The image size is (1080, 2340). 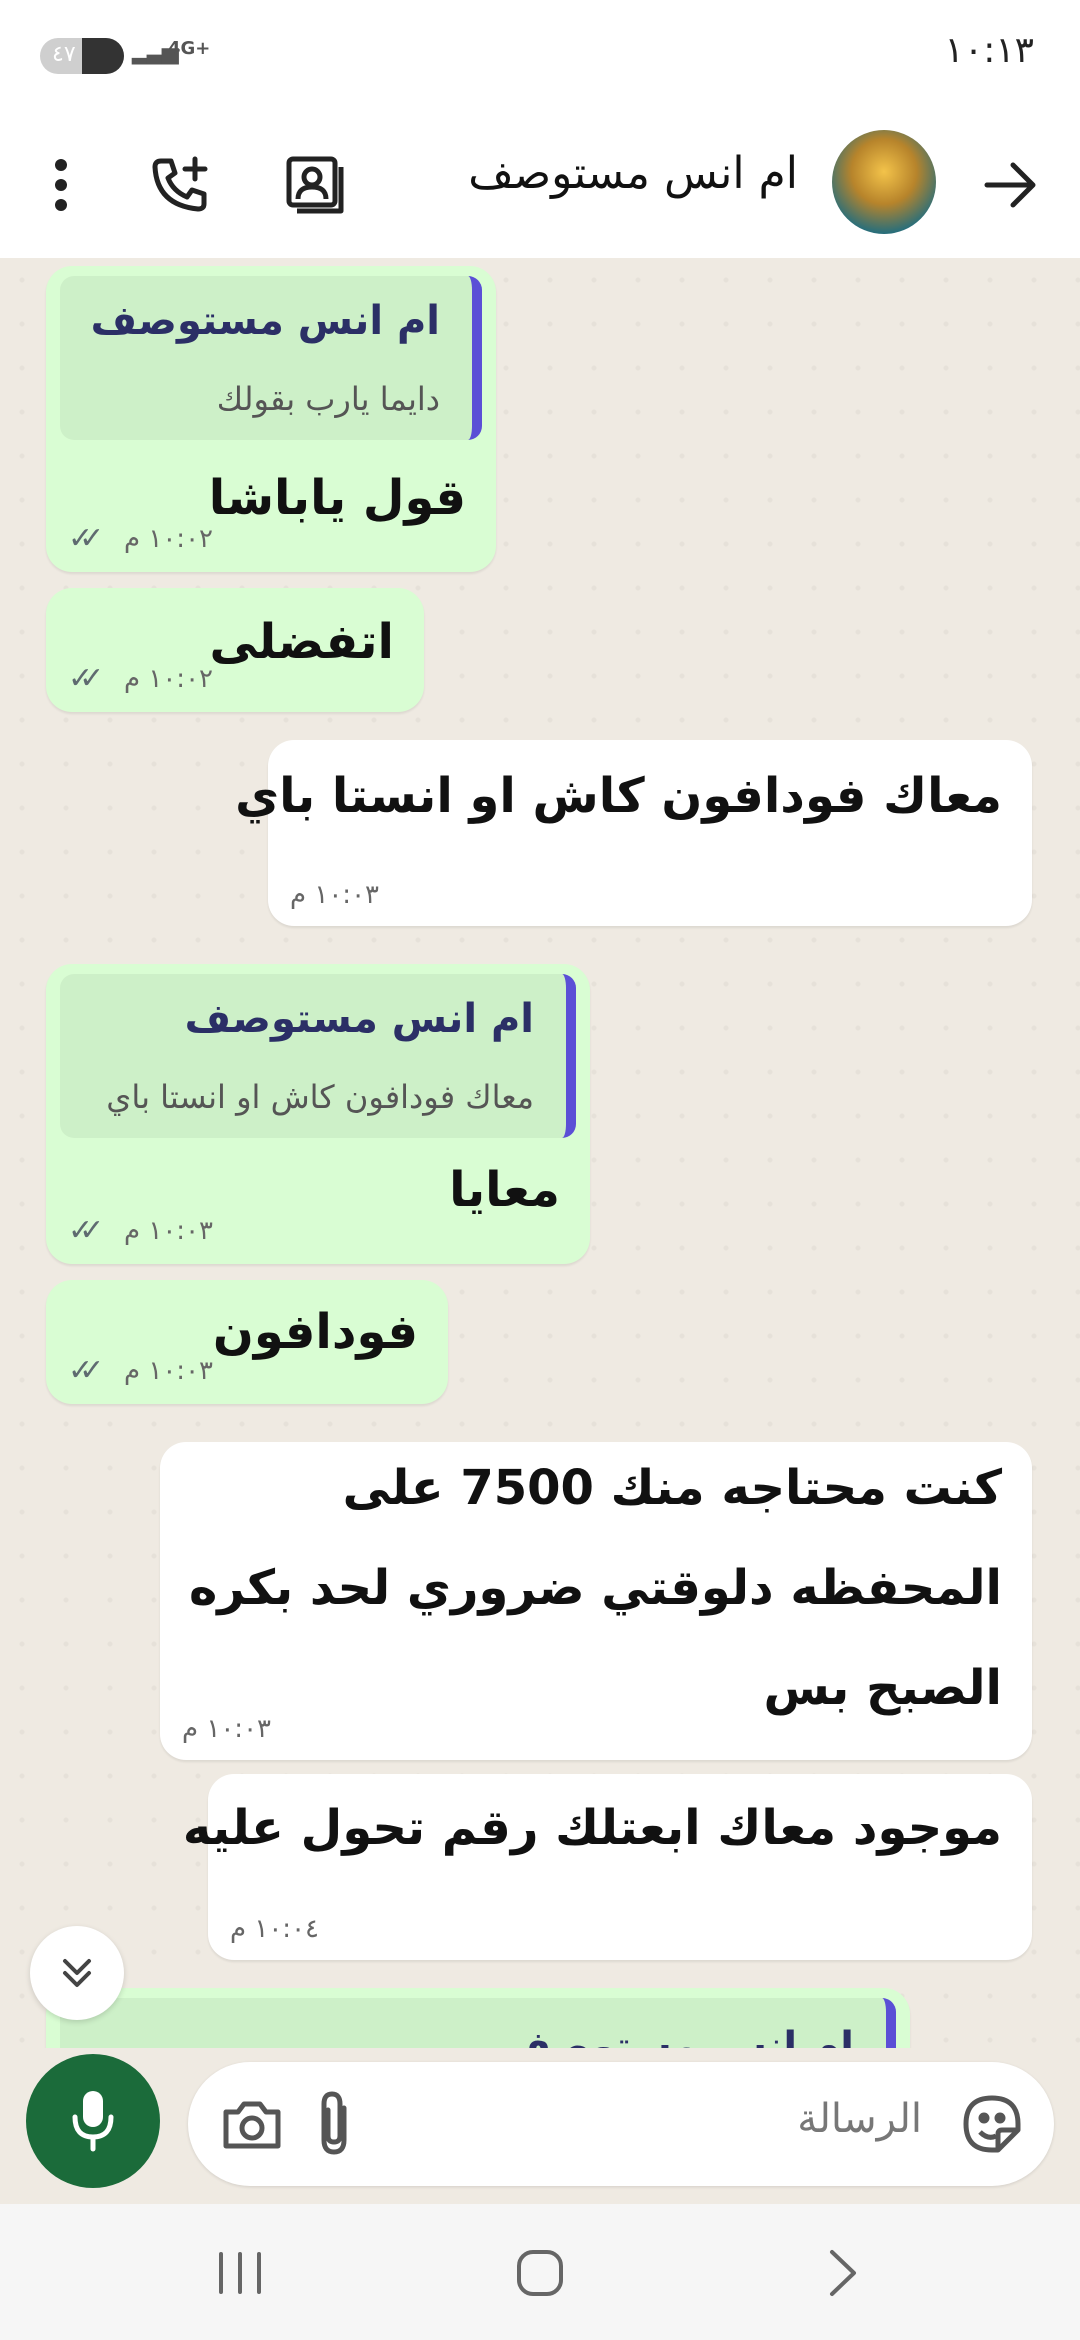 I want to click on status-bar: ٤٧ ▂▃▅ 4G+ ١٠:١٣, so click(x=540, y=55).